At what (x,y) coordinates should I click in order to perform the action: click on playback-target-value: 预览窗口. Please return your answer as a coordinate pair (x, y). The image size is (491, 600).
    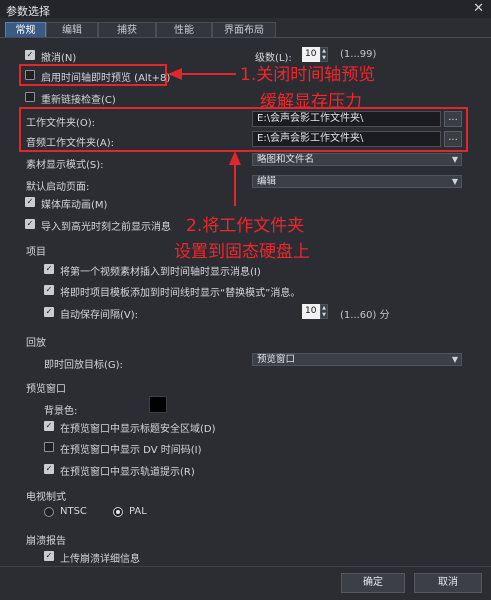
    Looking at the image, I should click on (276, 359).